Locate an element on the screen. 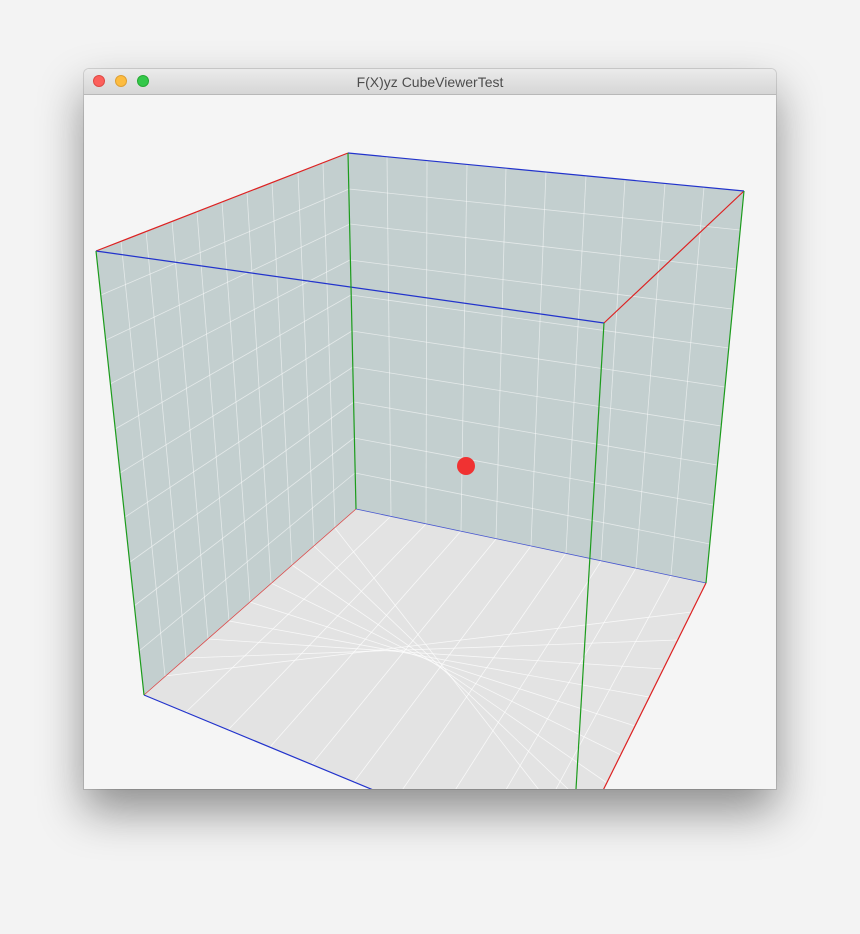 The width and height of the screenshot is (860, 934). title-bar: F(X)yz CubeViewerTest is located at coordinates (430, 82).